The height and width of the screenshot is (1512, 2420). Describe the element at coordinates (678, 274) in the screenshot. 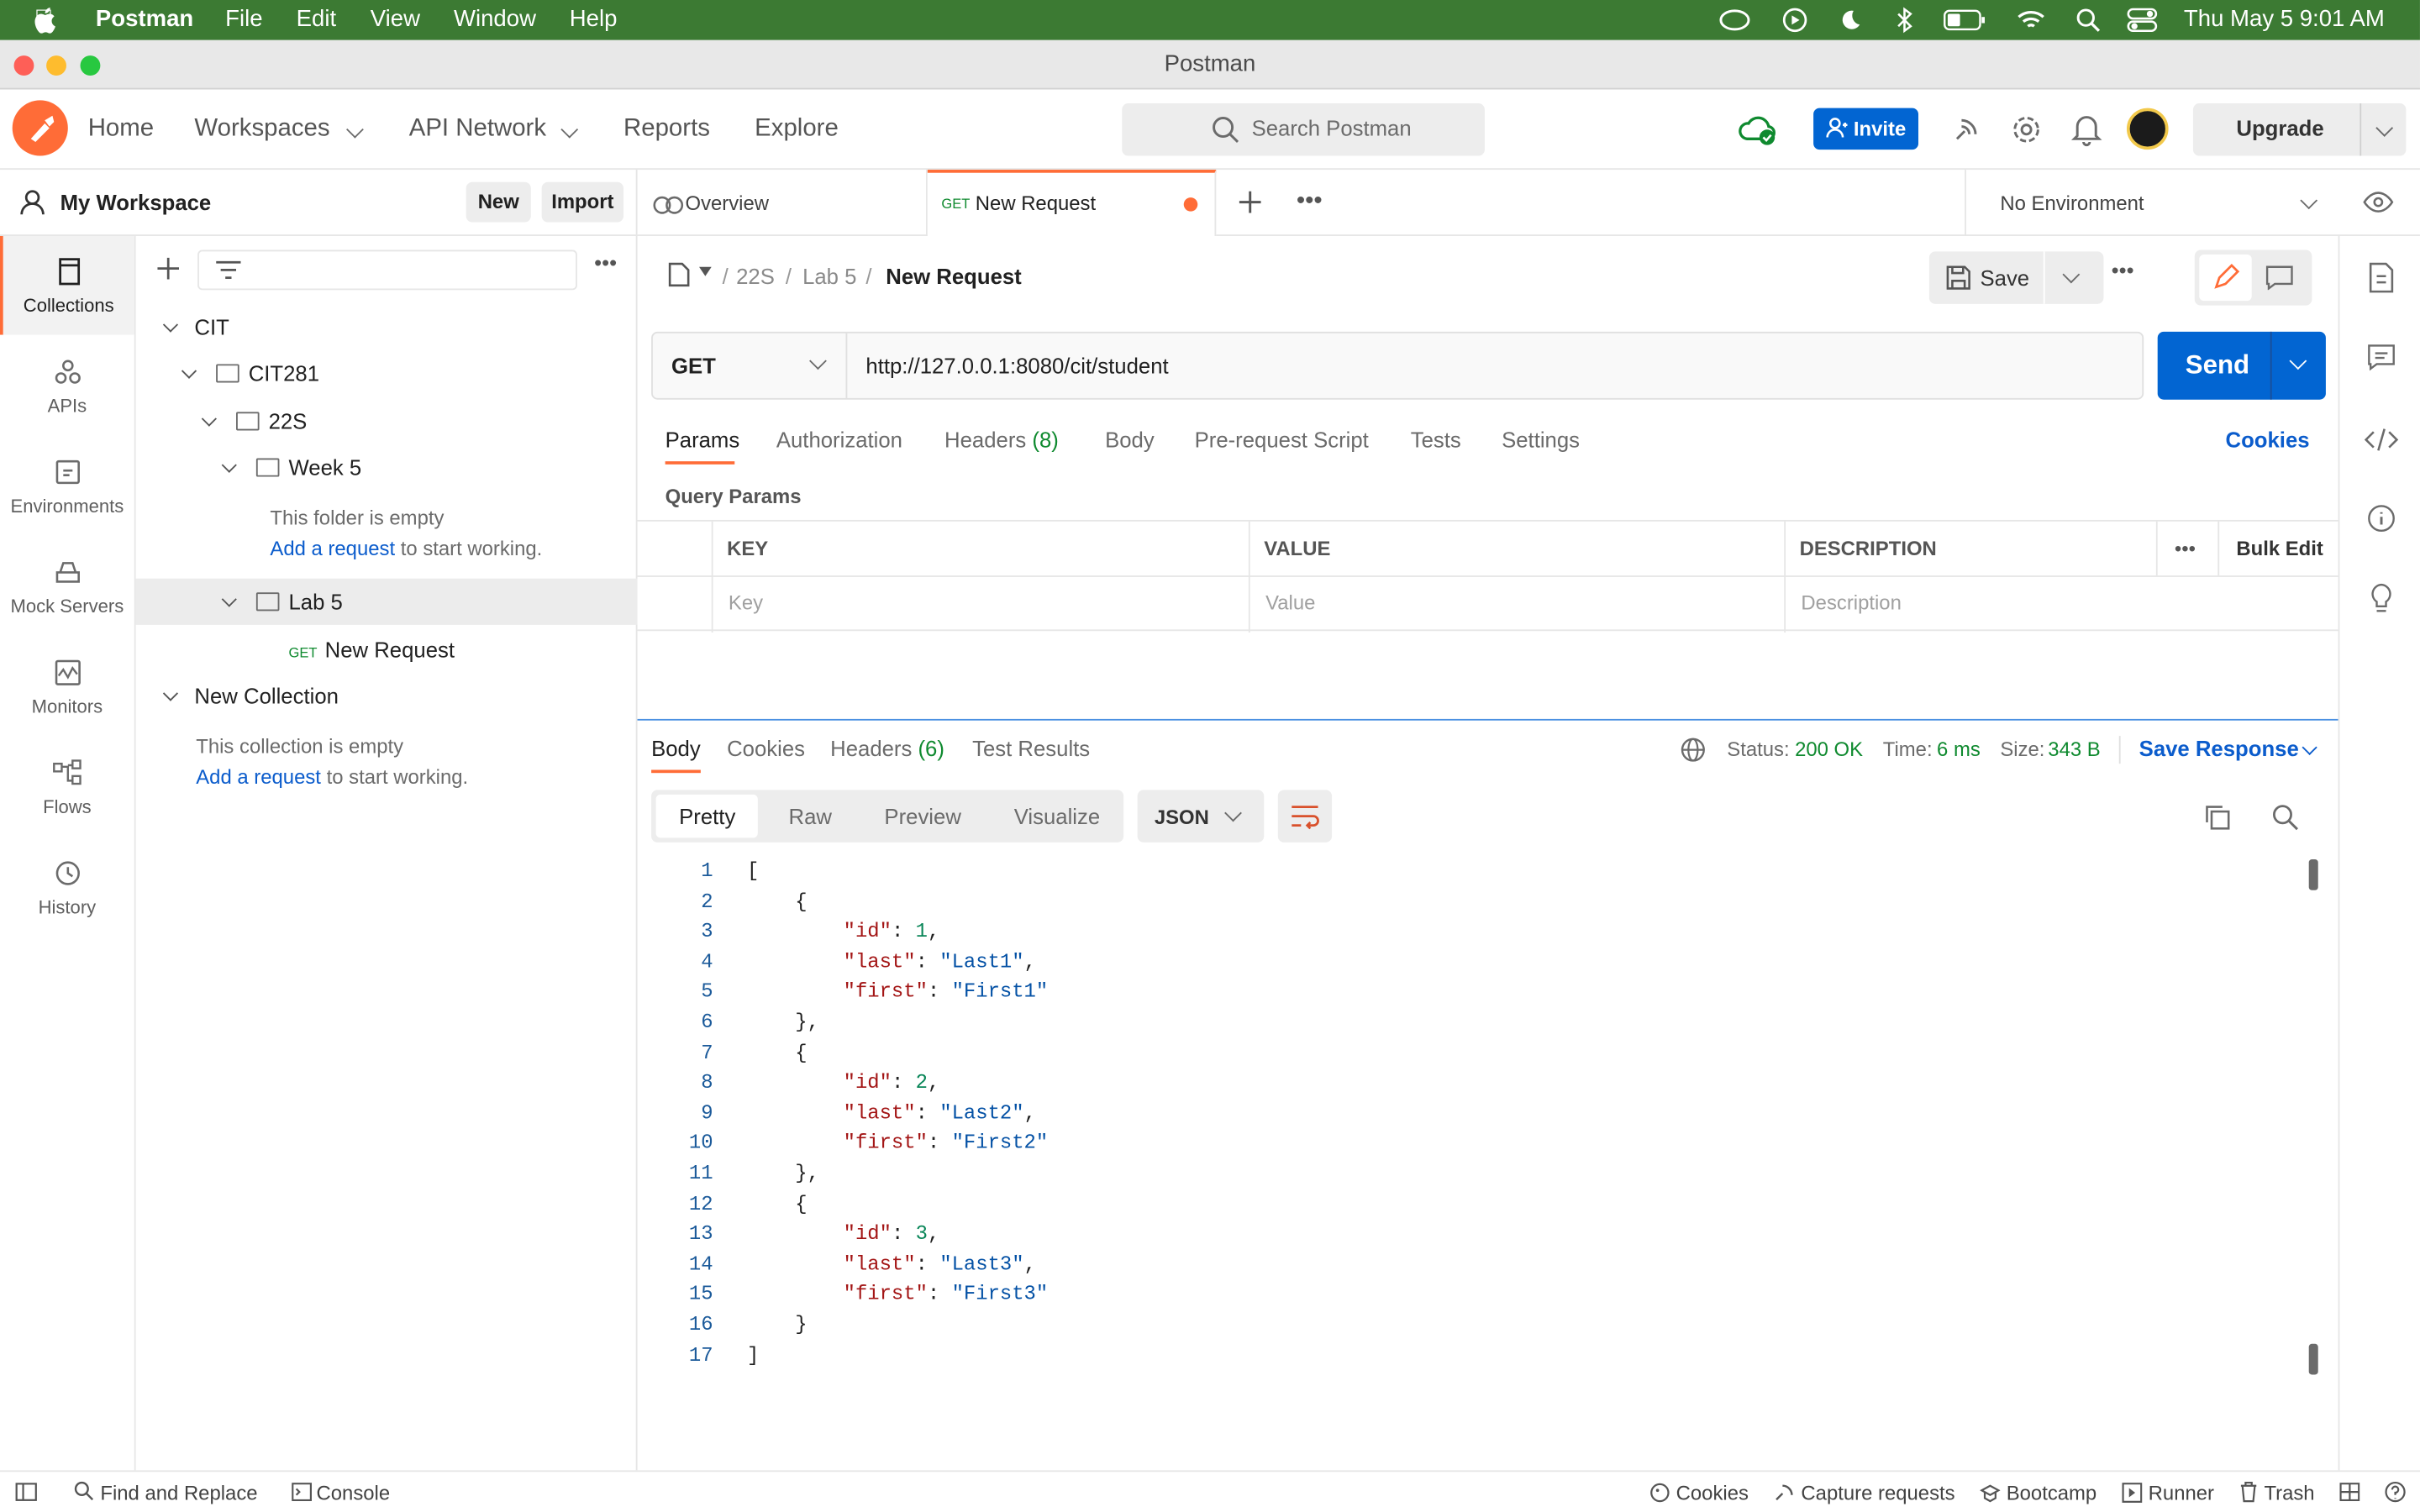

I see `request-doc-icon` at that location.